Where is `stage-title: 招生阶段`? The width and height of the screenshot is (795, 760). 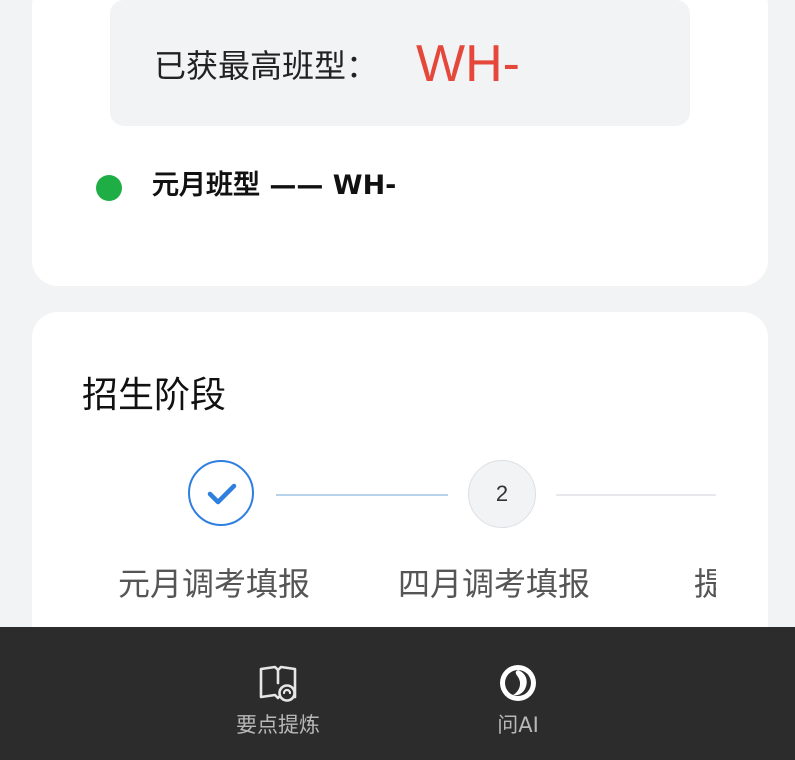
stage-title: 招生阶段 is located at coordinates (154, 395).